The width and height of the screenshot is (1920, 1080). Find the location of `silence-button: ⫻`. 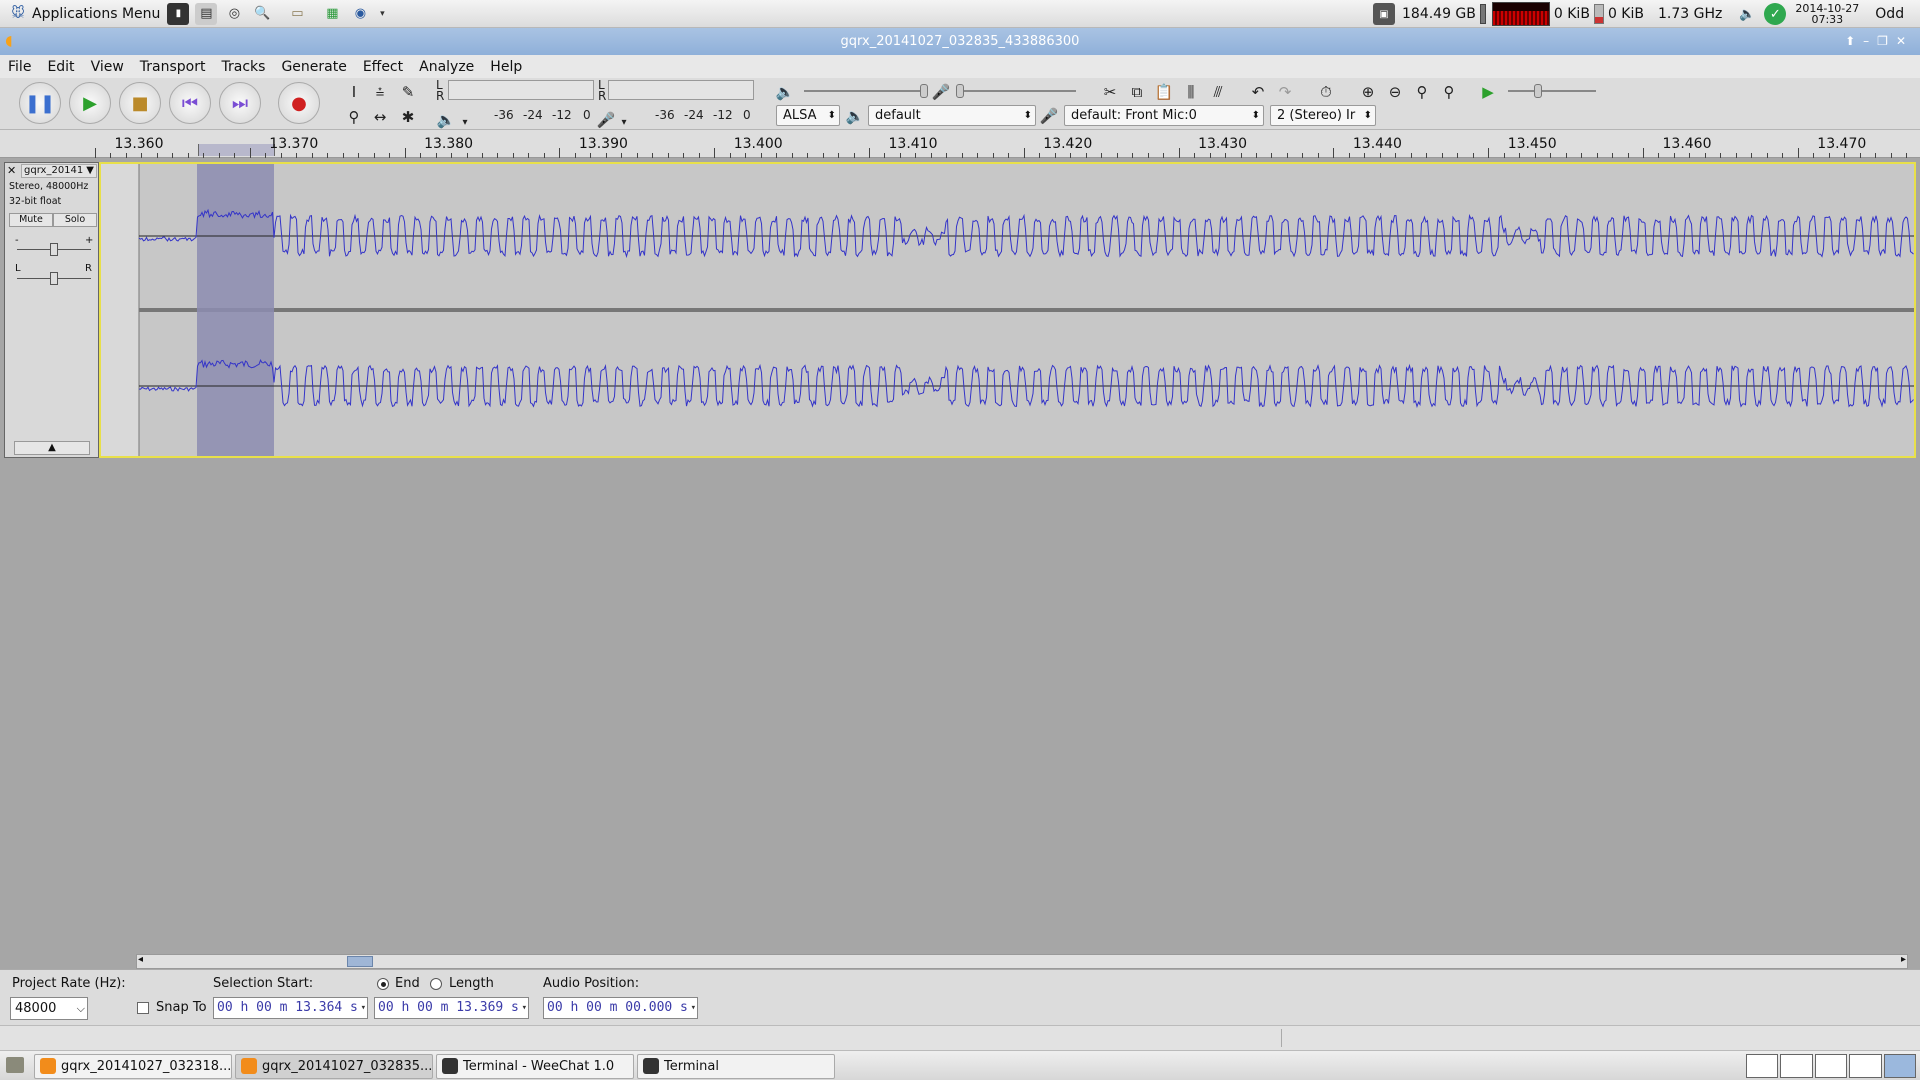

silence-button: ⫻ is located at coordinates (1218, 92).